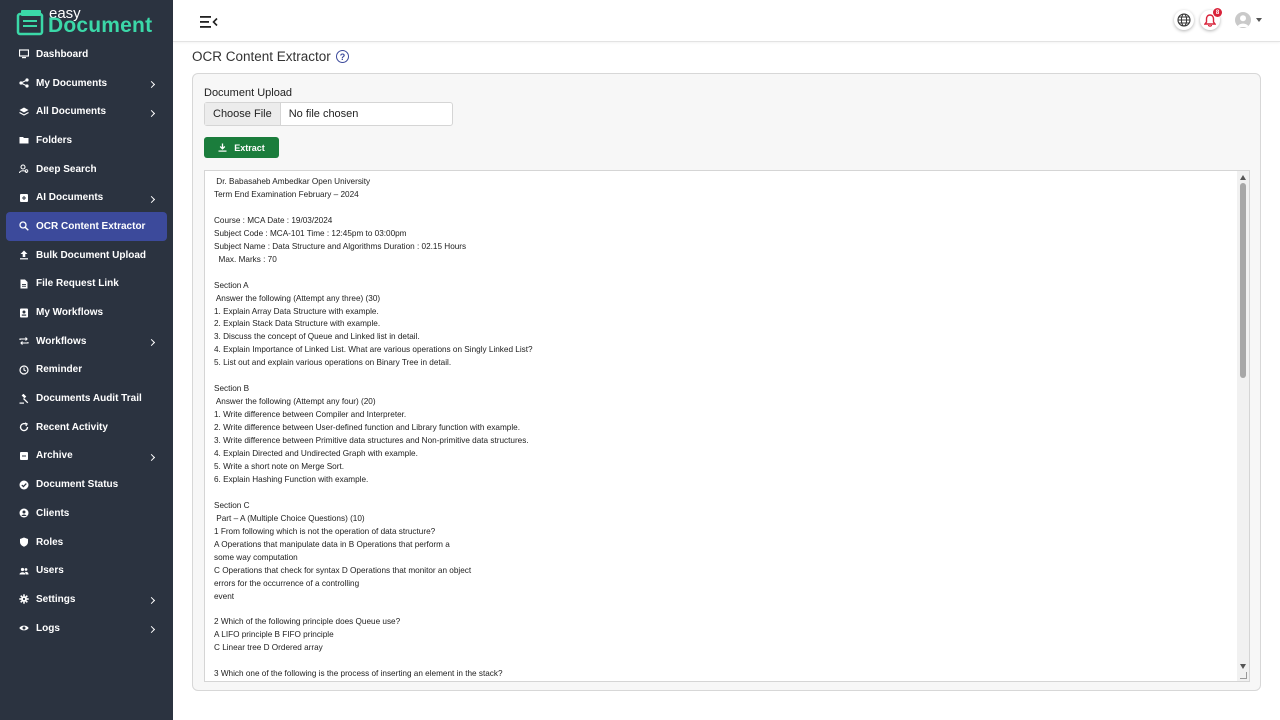 This screenshot has width=1280, height=720. Describe the element at coordinates (86, 398) in the screenshot. I see `sidebar-item-documents-audit-trail: Documents Audit Trail` at that location.